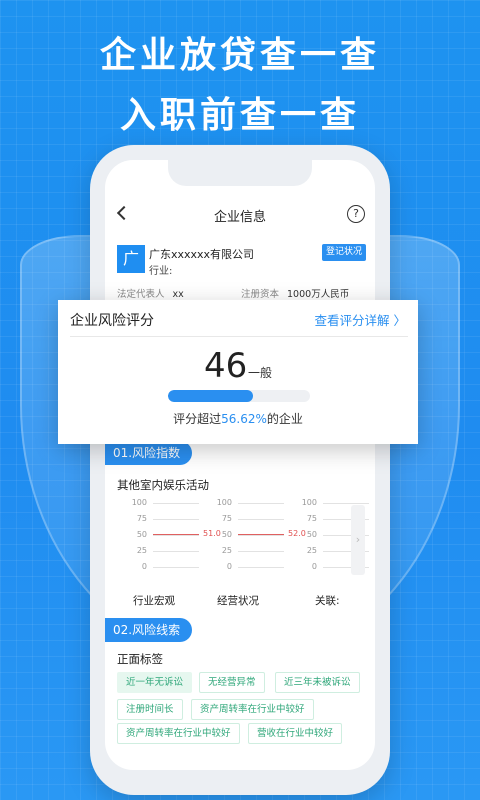  What do you see at coordinates (258, 542) in the screenshot?
I see `mini-chart: 100 75 50 25 0 52.0` at bounding box center [258, 542].